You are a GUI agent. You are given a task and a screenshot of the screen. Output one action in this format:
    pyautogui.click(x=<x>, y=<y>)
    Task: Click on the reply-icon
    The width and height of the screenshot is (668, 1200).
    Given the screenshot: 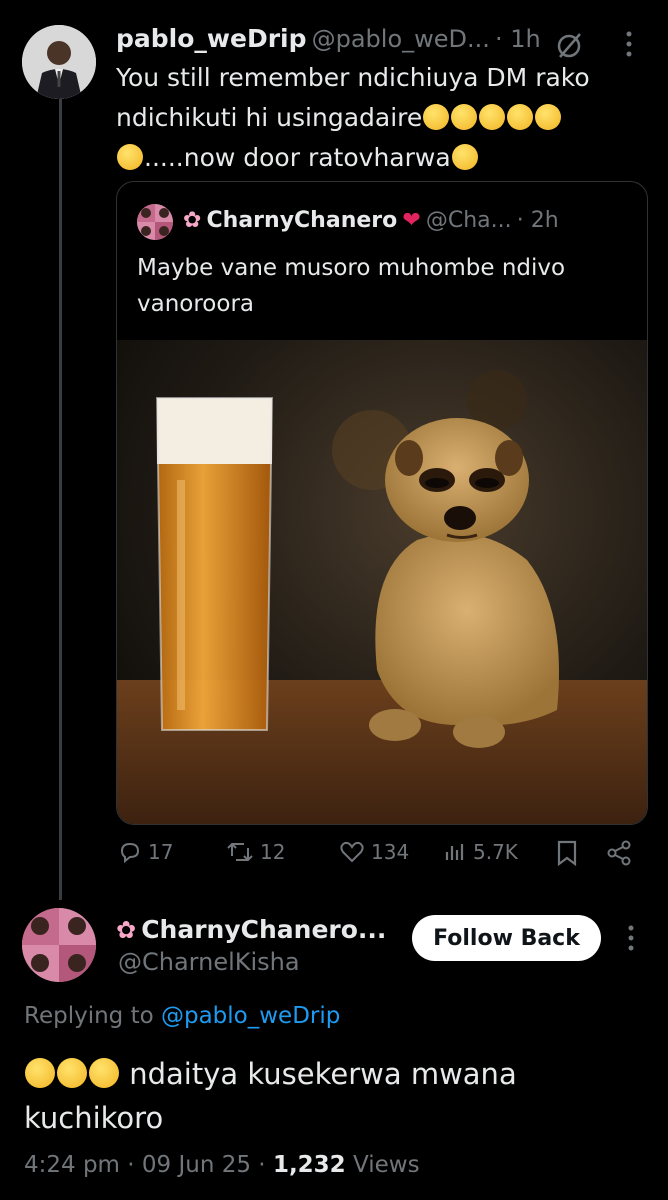 What is the action you would take?
    pyautogui.click(x=130, y=853)
    